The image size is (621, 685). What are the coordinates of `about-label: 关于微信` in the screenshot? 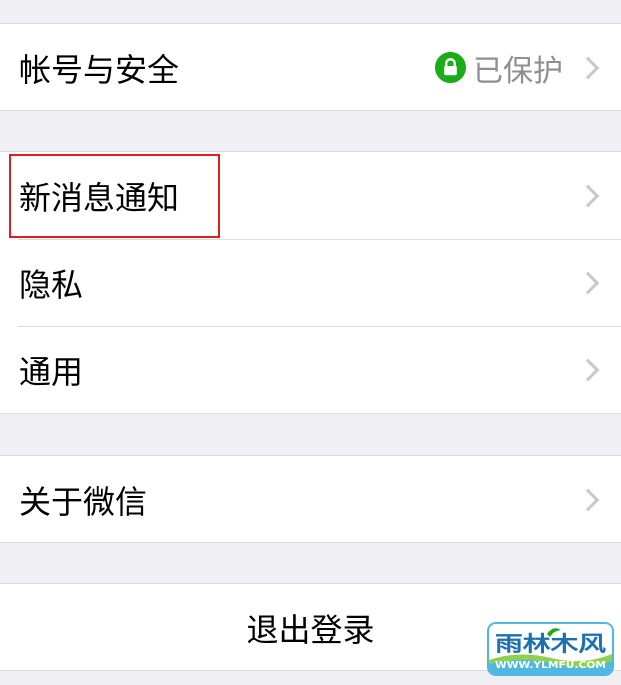 It's located at (83, 501).